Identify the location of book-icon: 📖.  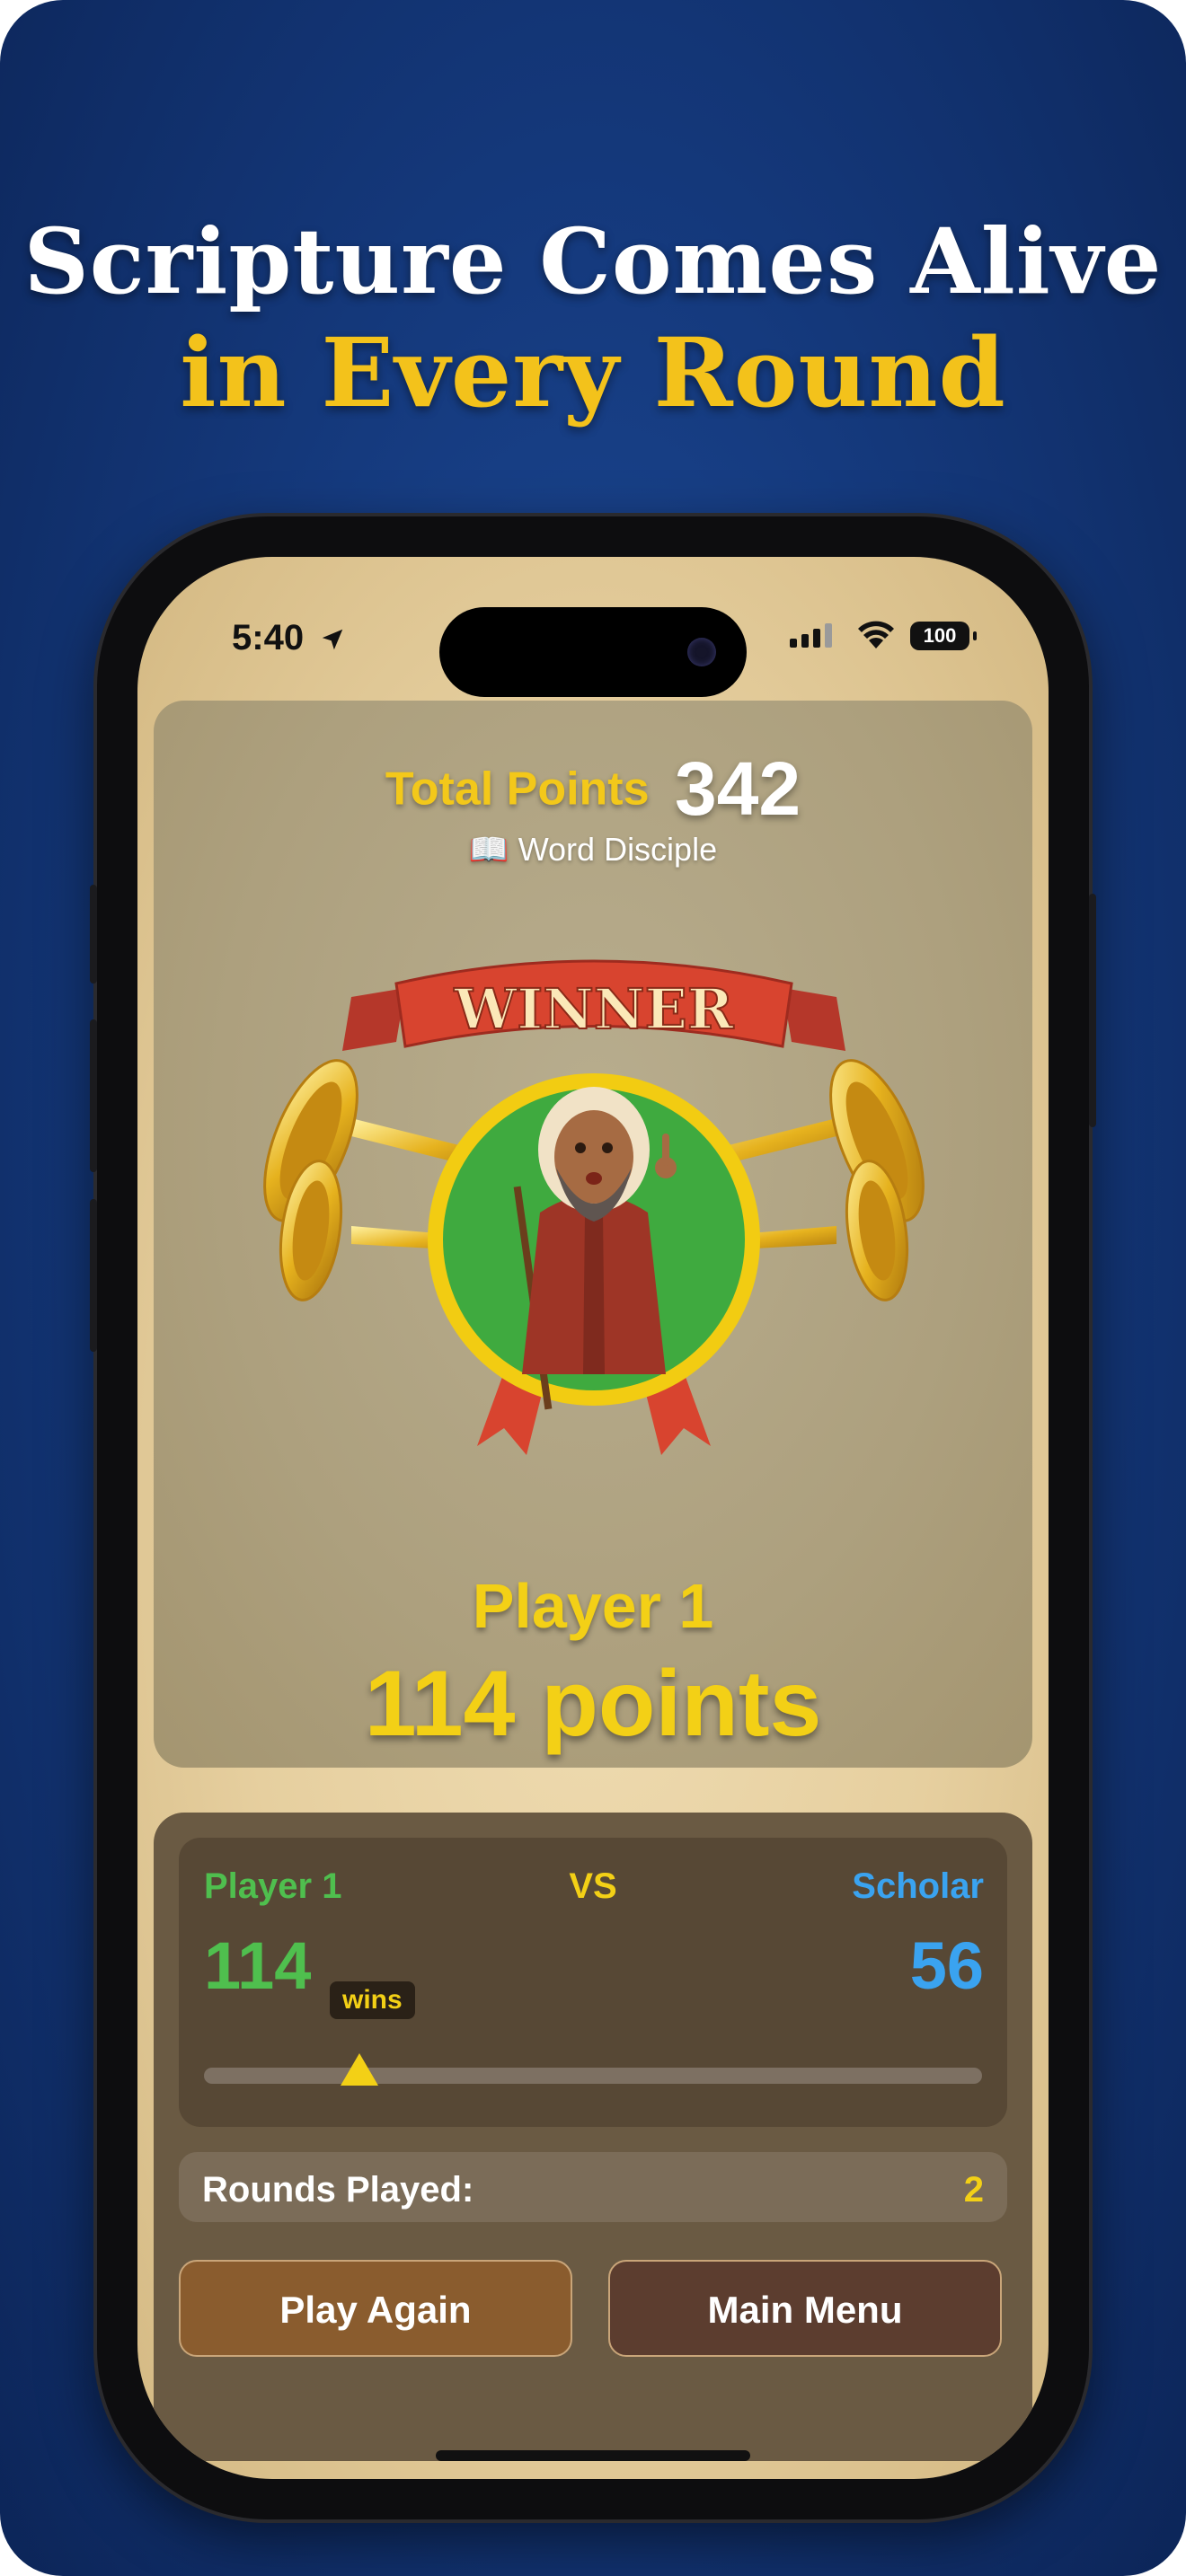
(489, 849).